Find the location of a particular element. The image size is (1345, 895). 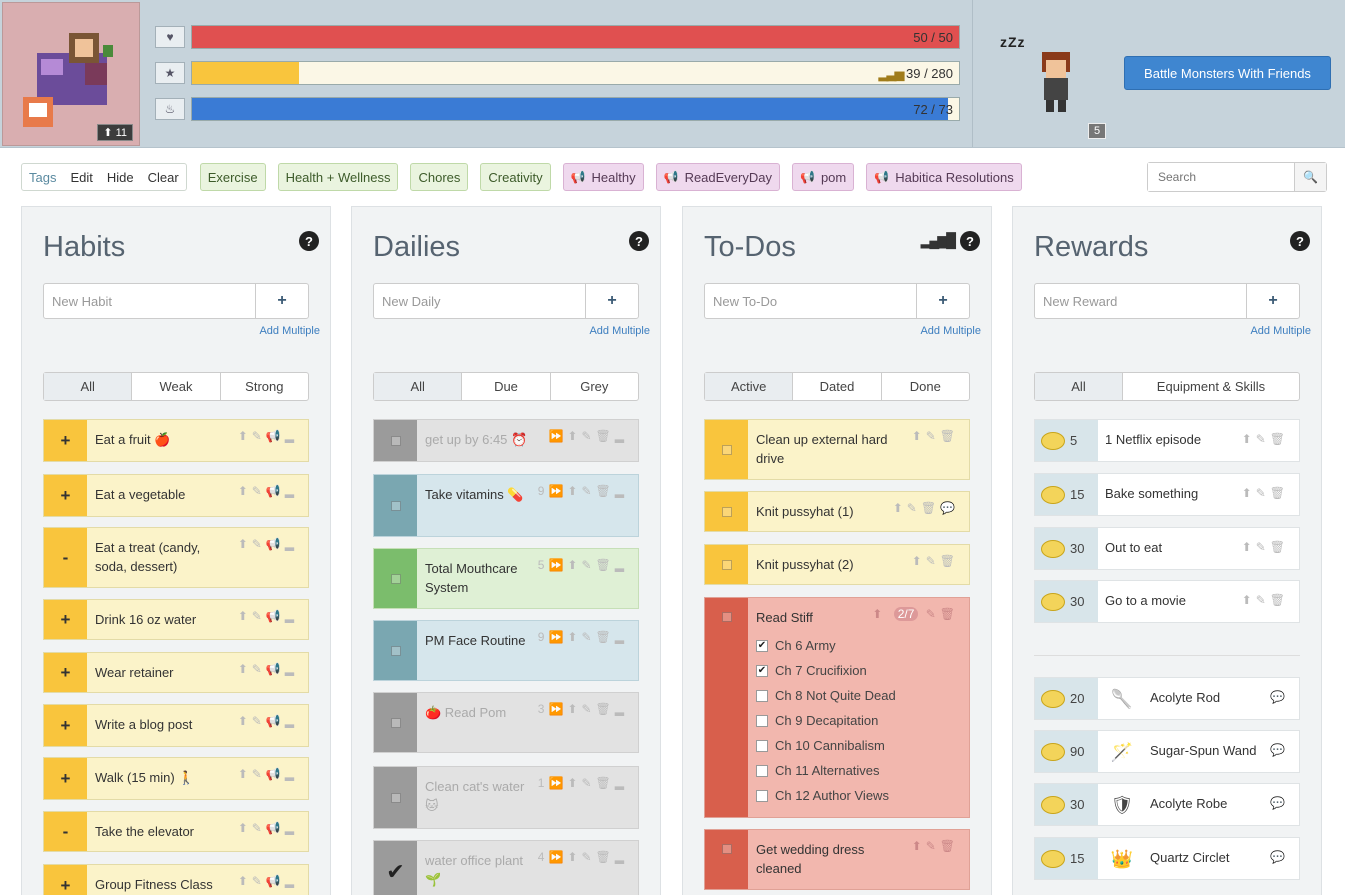

tag-chores: Chores is located at coordinates (439, 177).